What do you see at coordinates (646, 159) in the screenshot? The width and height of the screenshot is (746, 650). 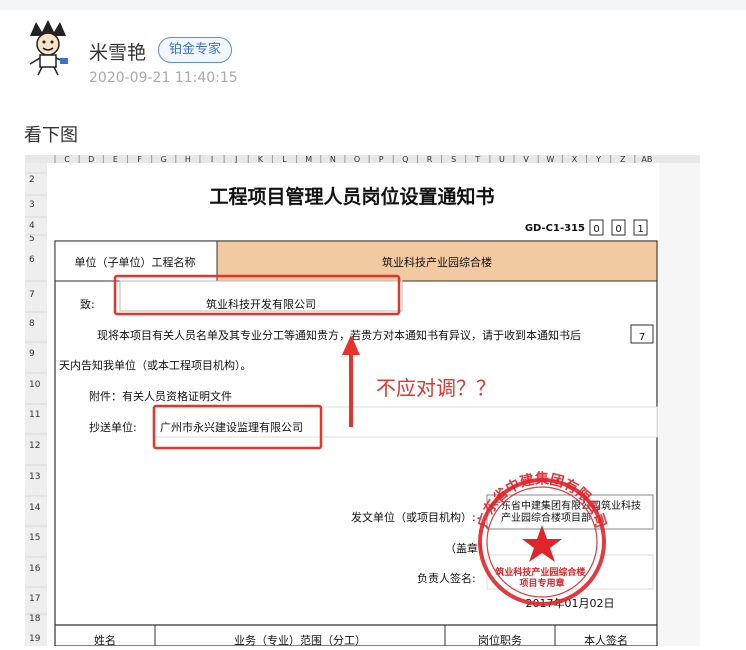 I see `column-header: AB` at bounding box center [646, 159].